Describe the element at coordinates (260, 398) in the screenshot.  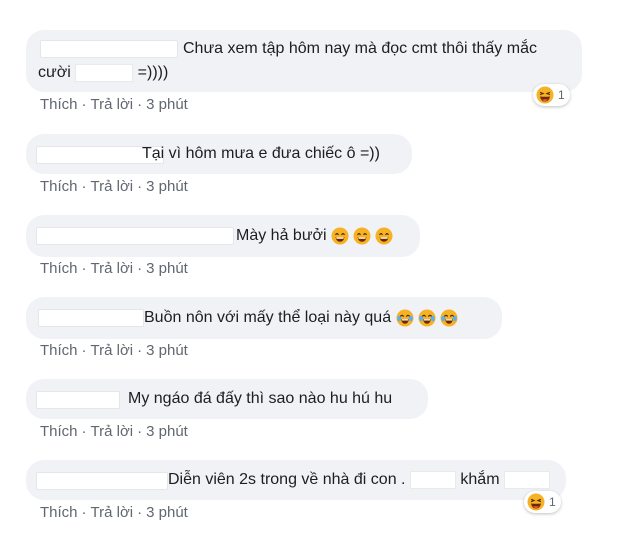
I see `comment-text: My ngáo đá đấy thì sao nào hu hú hu` at that location.